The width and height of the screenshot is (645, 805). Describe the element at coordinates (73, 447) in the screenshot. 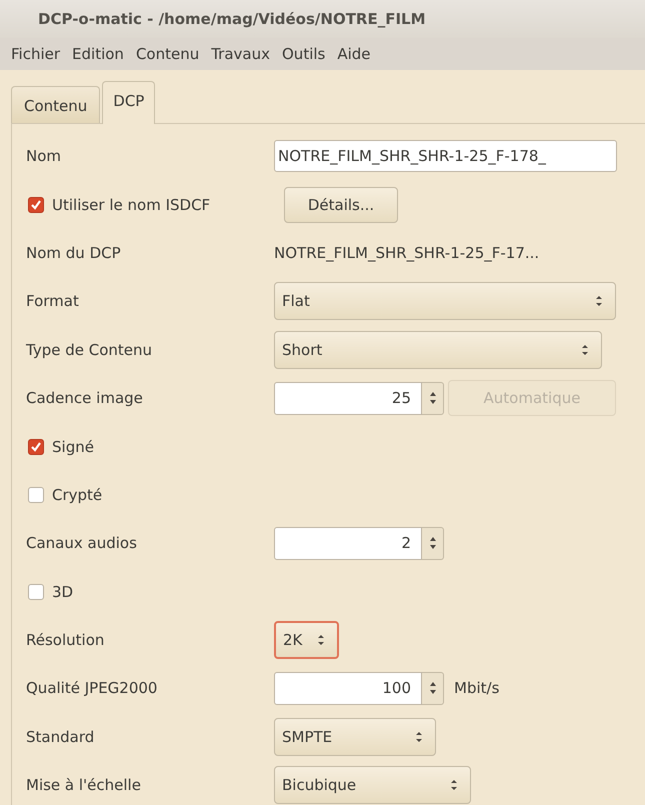

I see `checkbox-label: Signé` at that location.